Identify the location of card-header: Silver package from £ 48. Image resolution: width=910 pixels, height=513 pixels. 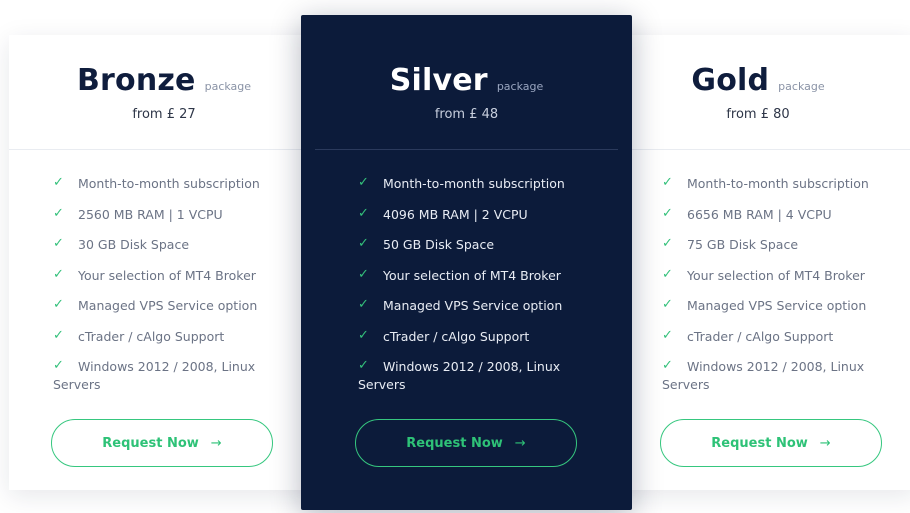
(466, 92).